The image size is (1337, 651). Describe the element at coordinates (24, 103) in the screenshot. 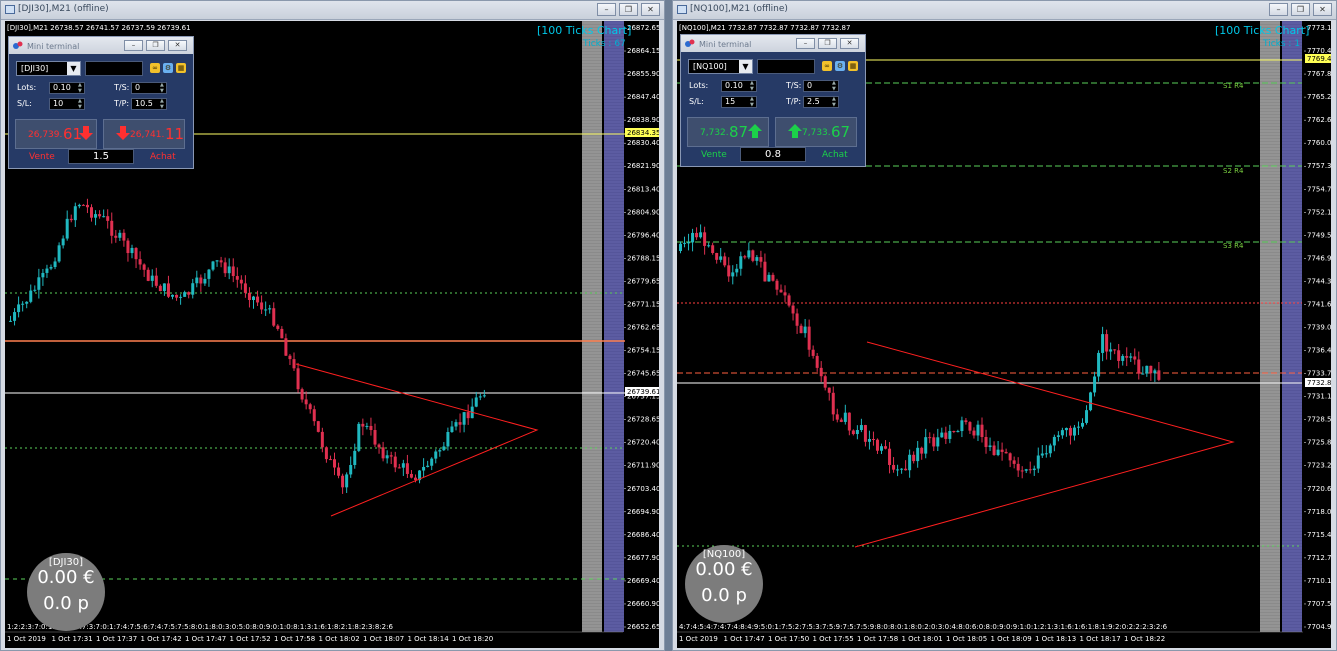

I see `sl-label: S/L:` at that location.